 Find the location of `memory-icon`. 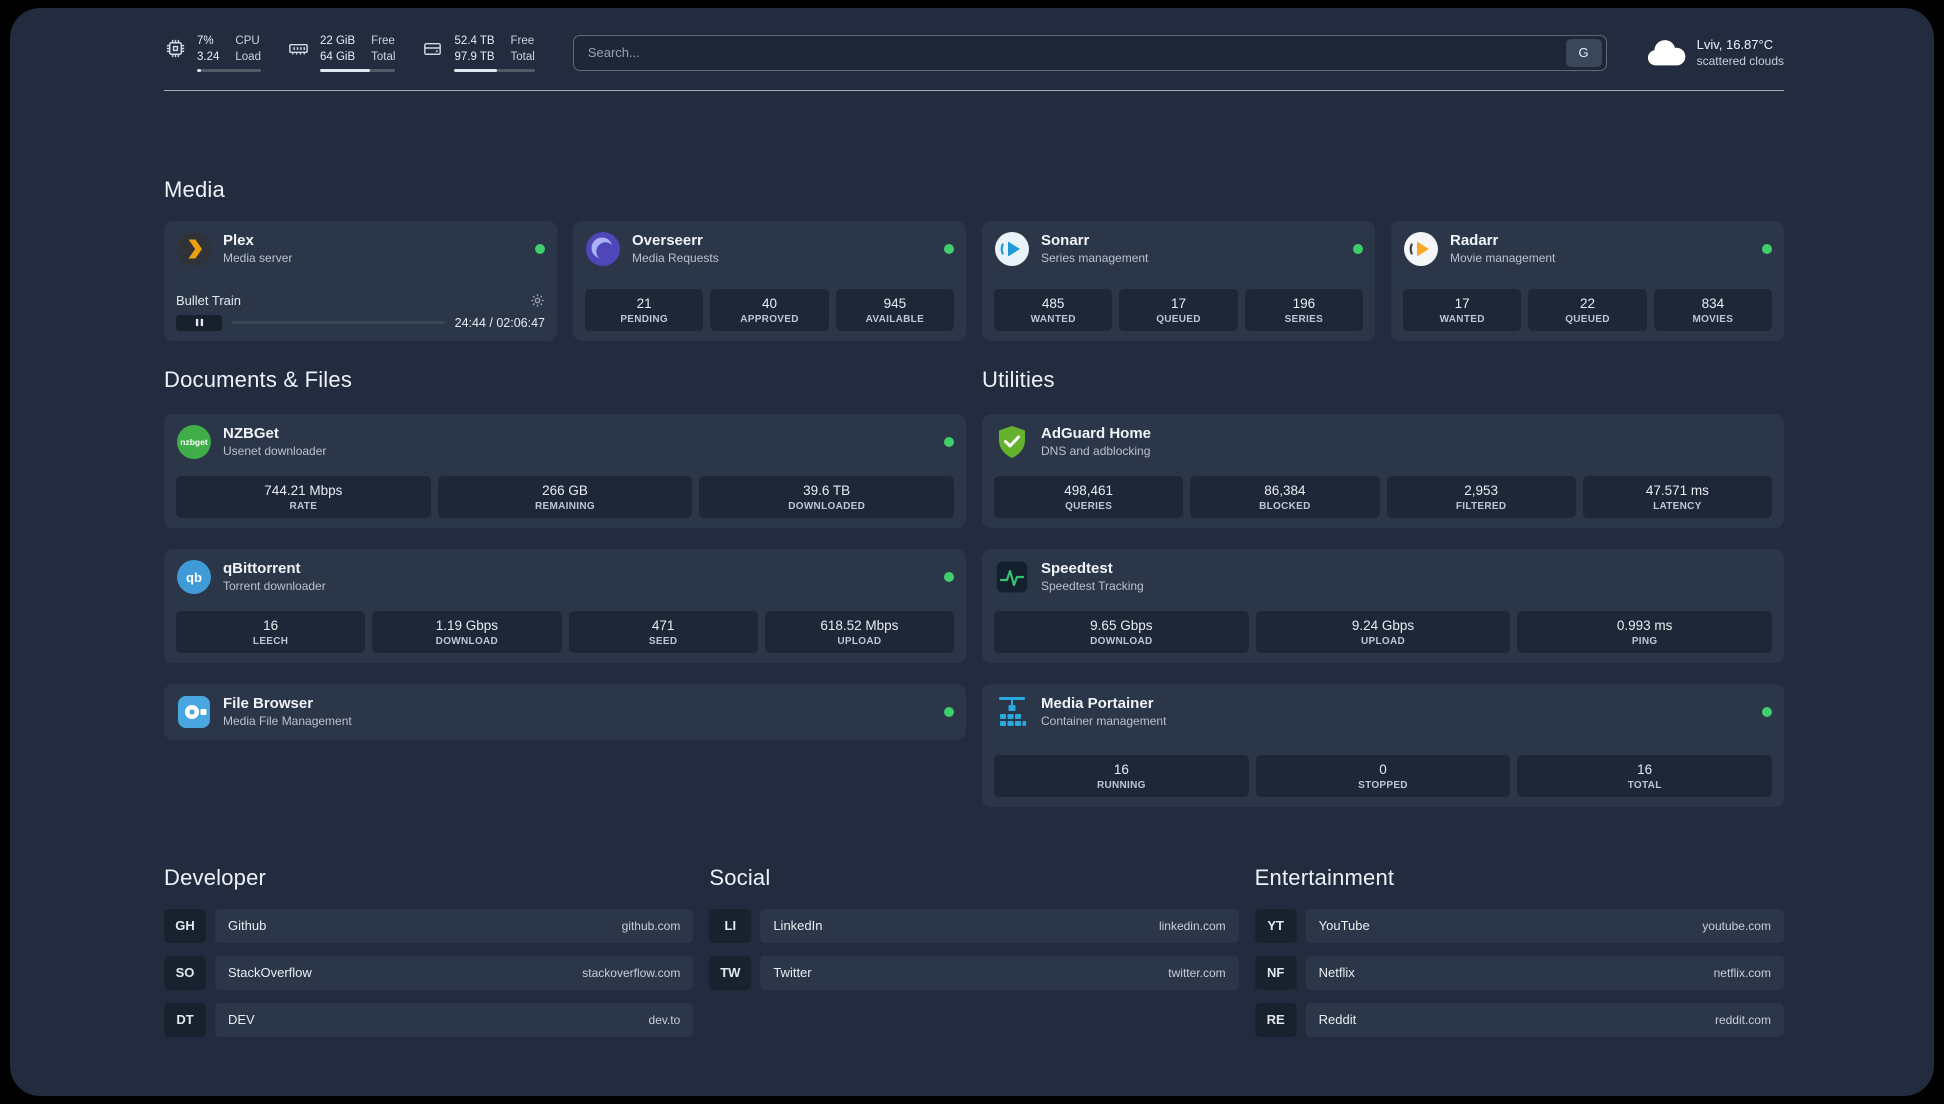

memory-icon is located at coordinates (298, 49).